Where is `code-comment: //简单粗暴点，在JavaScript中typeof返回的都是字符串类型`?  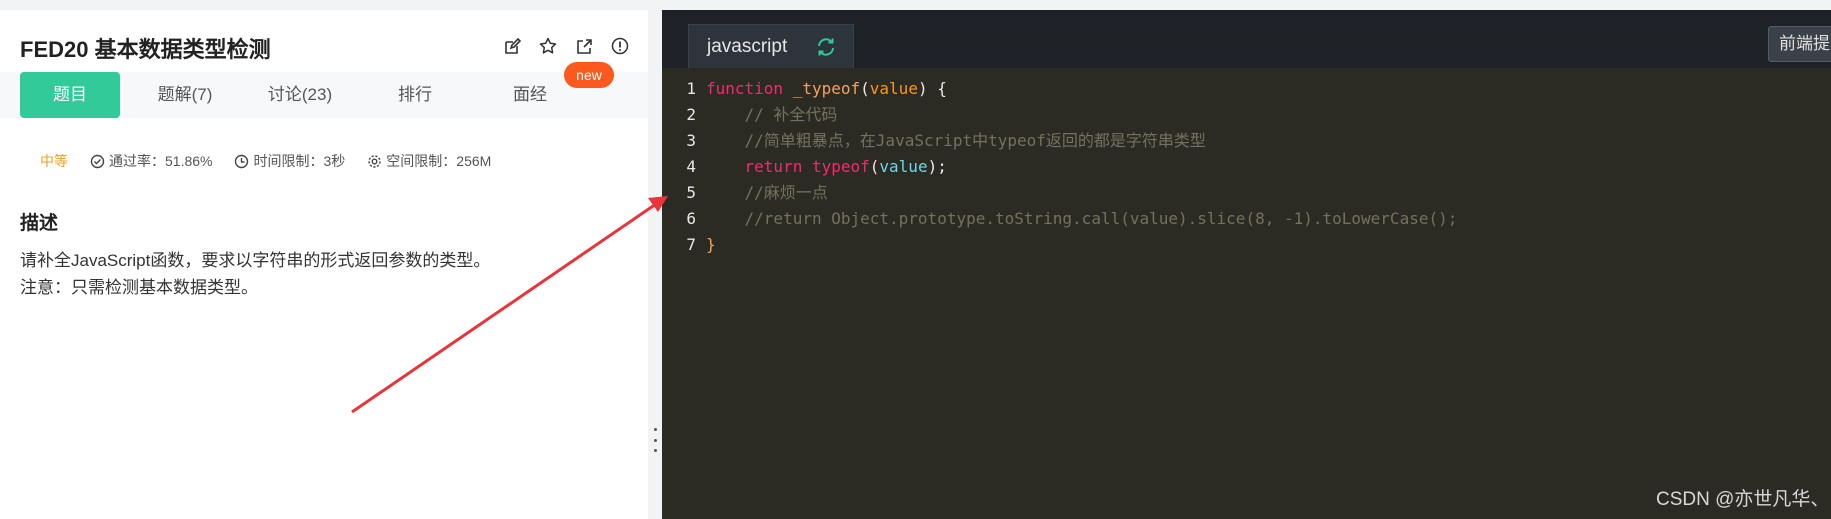
code-comment: //简单粗暴点，在JavaScript中typeof返回的都是字符串类型 is located at coordinates (975, 140).